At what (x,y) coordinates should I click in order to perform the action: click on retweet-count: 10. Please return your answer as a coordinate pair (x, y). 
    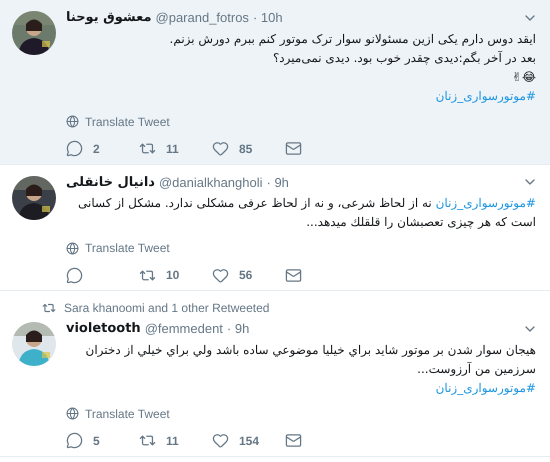
    Looking at the image, I should click on (173, 275).